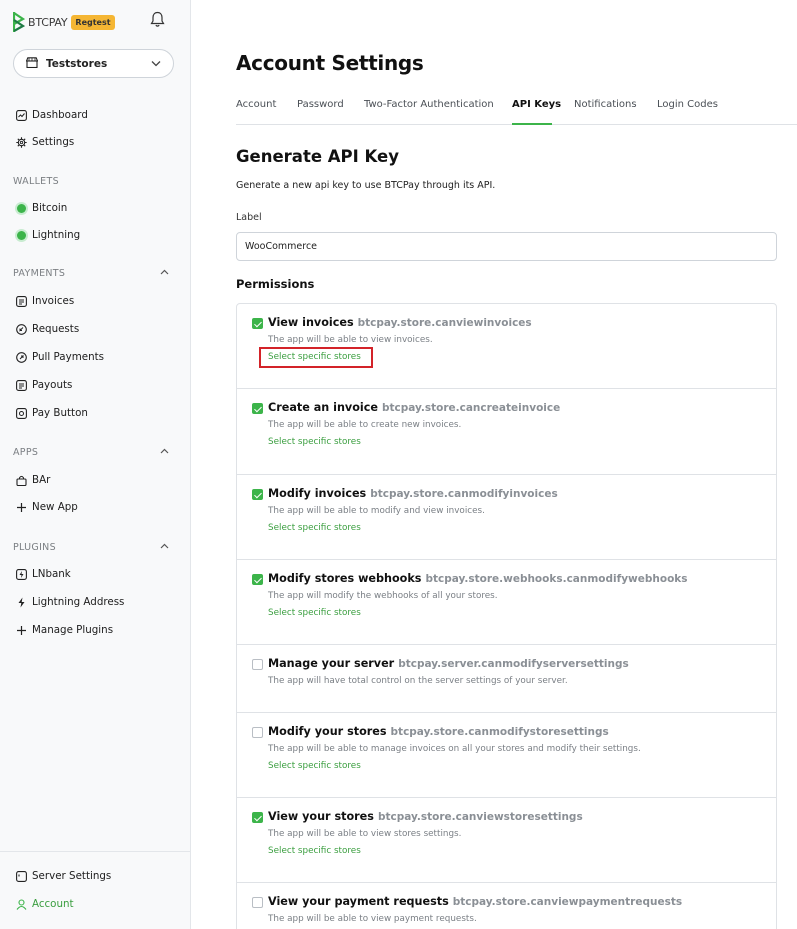 Image resolution: width=797 pixels, height=929 pixels. Describe the element at coordinates (320, 104) in the screenshot. I see `tab-password: Password` at that location.